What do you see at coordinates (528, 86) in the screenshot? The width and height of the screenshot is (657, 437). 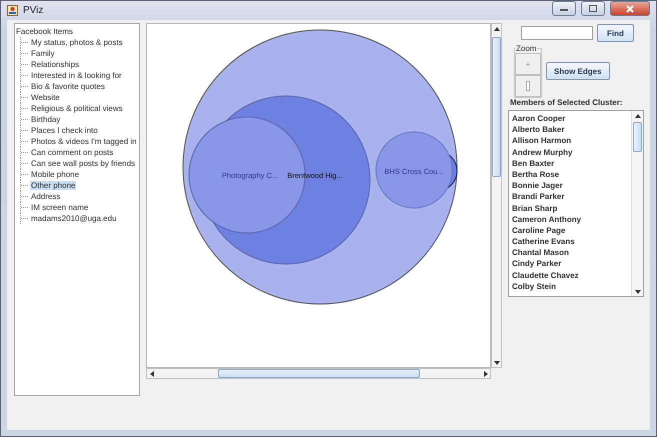 I see `bar-icon` at bounding box center [528, 86].